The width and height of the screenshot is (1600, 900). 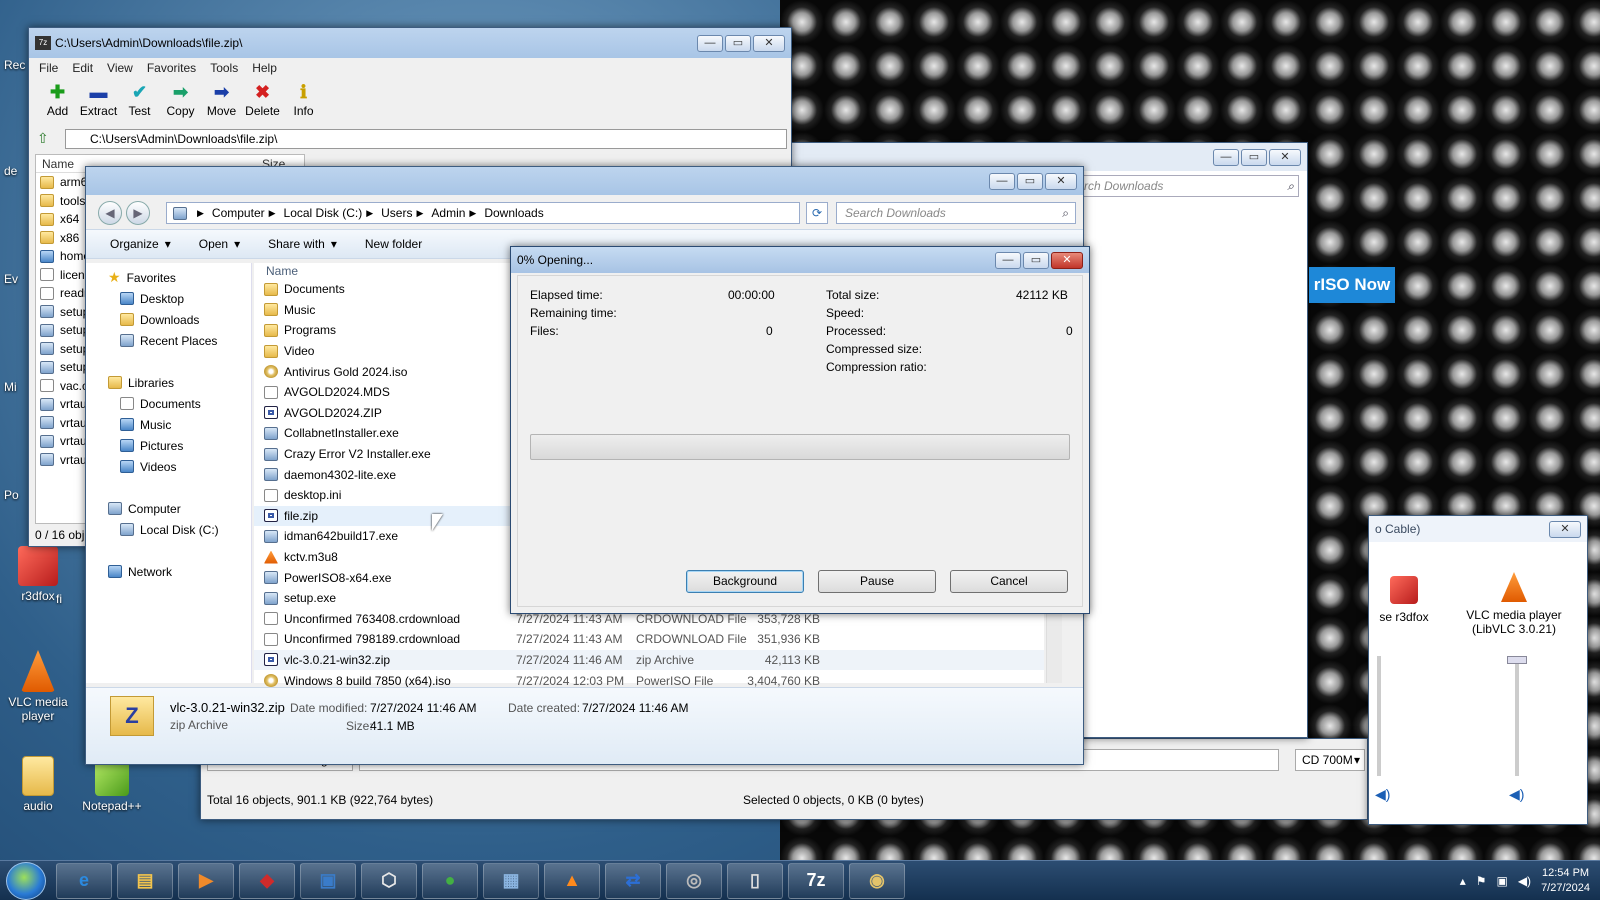 What do you see at coordinates (57, 101) in the screenshot?
I see `add-button: ✚ Add` at bounding box center [57, 101].